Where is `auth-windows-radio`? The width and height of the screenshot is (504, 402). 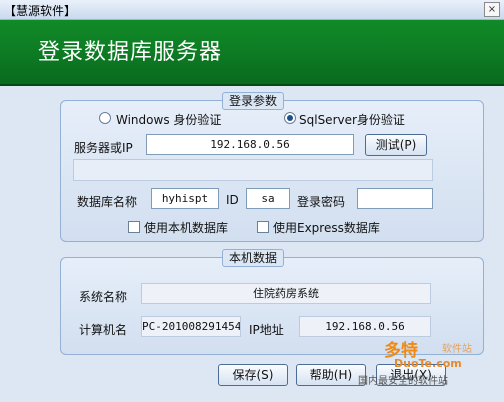
auth-windows-radio is located at coordinates (105, 118).